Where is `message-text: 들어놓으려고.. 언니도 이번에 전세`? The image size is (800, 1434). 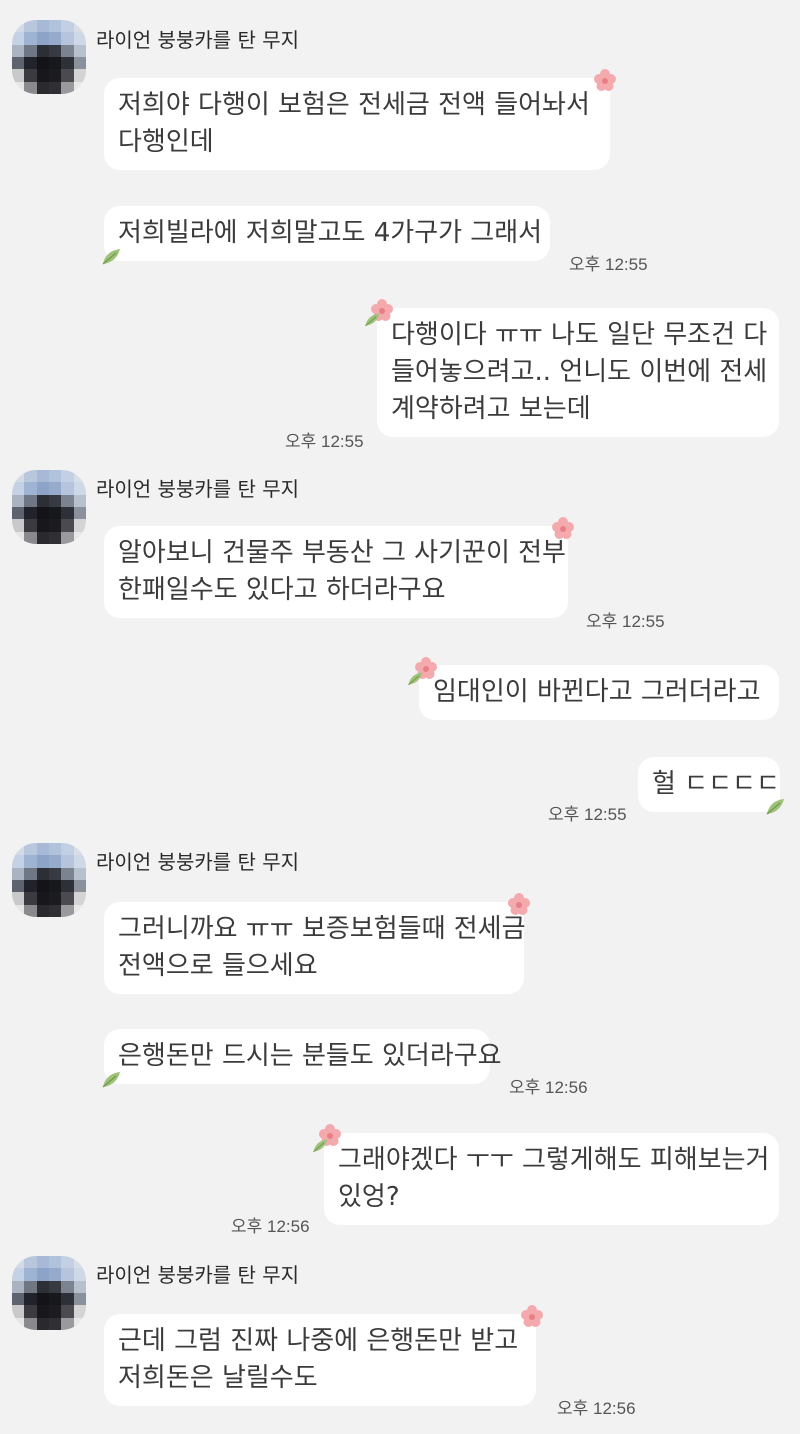 message-text: 들어놓으려고.. 언니도 이번에 전세 is located at coordinates (579, 372).